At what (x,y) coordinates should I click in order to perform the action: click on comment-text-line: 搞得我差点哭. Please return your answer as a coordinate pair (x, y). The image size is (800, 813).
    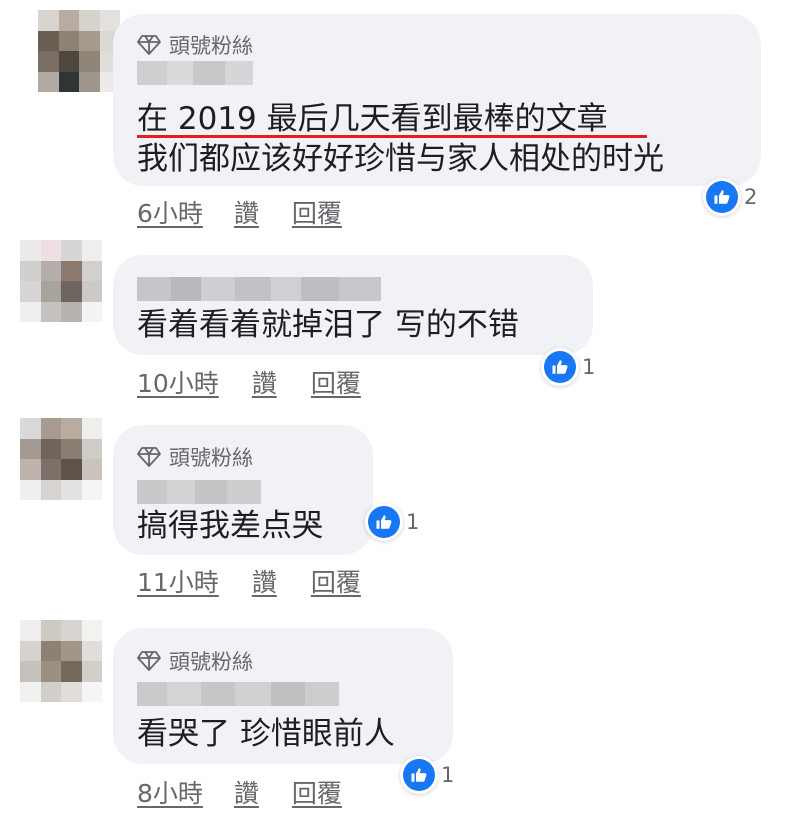
    Looking at the image, I should click on (230, 526).